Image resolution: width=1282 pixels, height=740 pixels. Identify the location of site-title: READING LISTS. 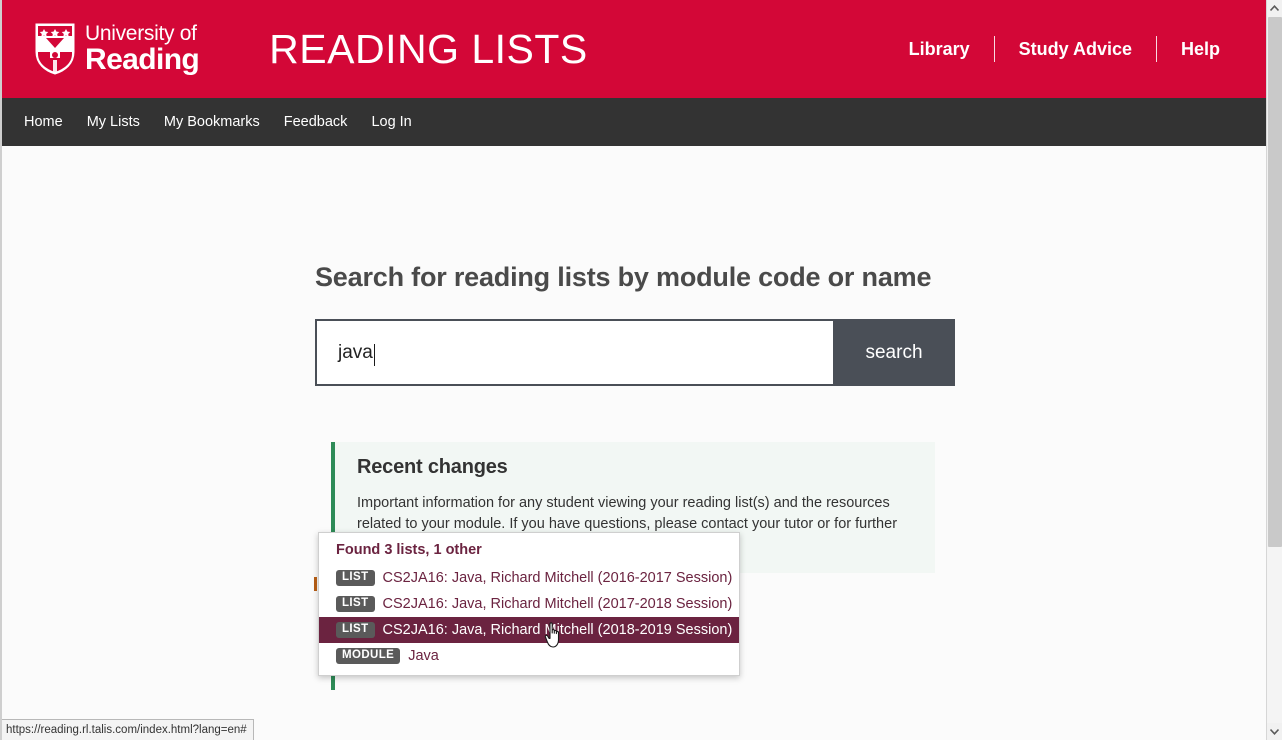
(428, 48).